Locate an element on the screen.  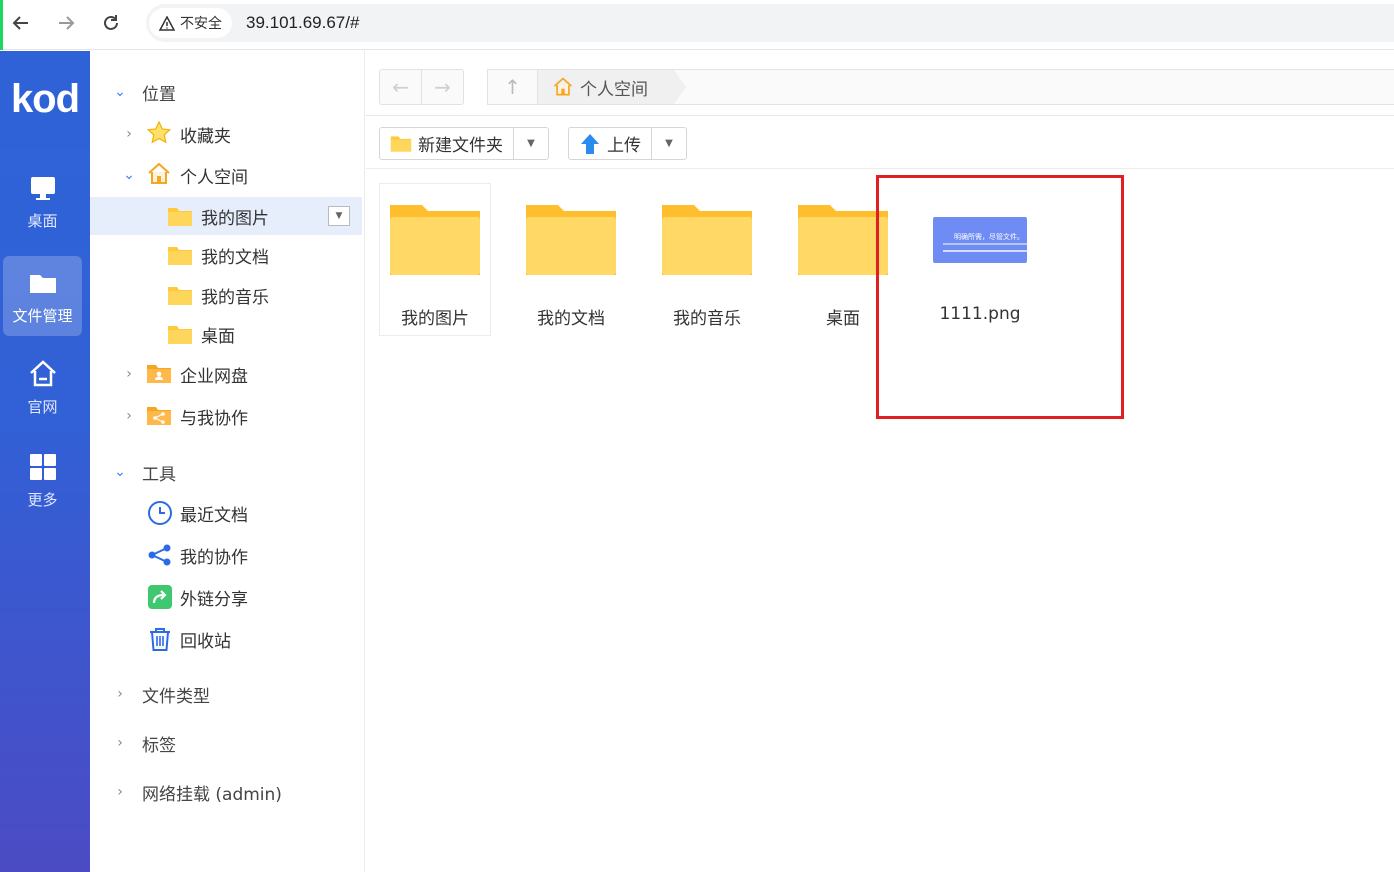
tree-item-label: 外链分享 is located at coordinates (214, 599).